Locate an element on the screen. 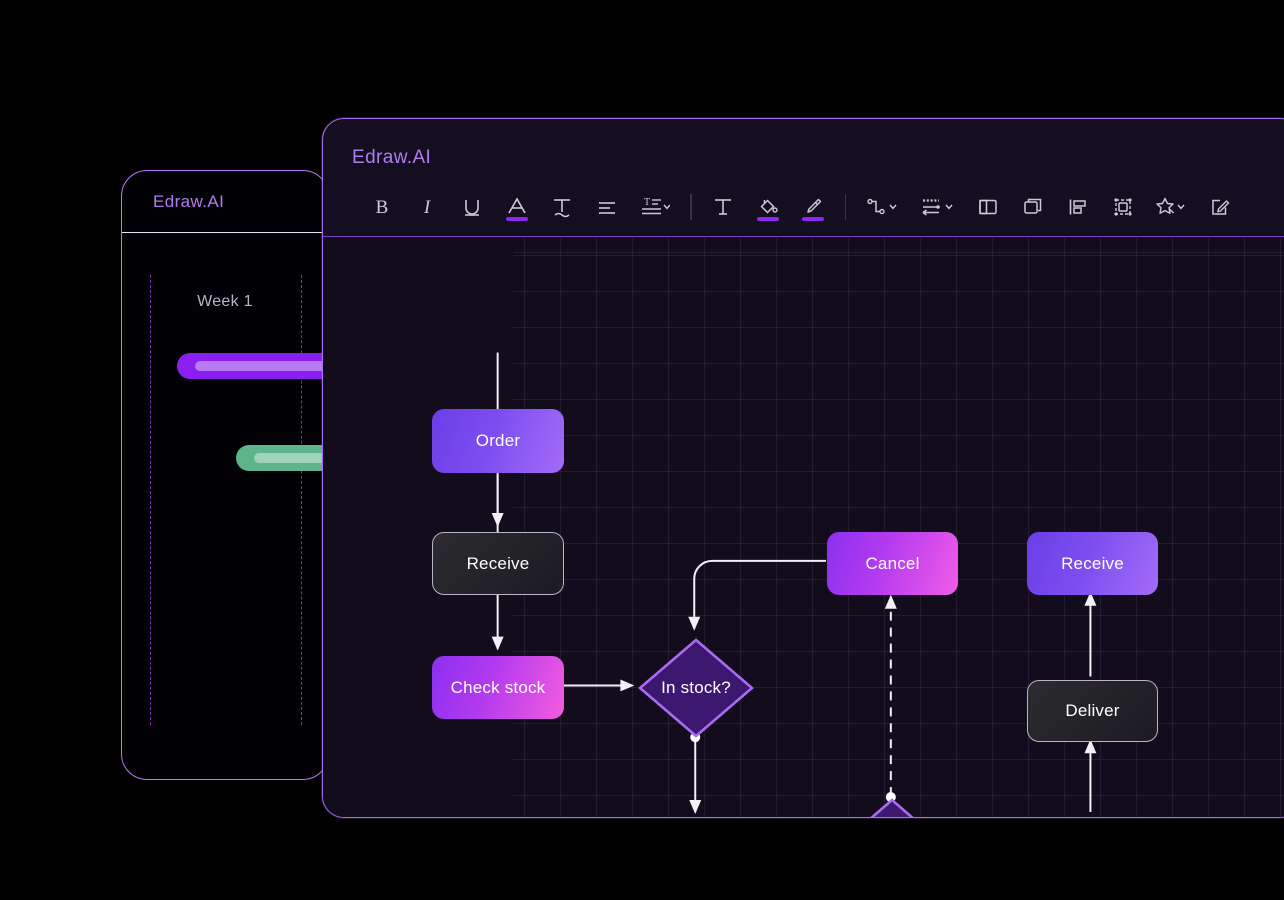 The width and height of the screenshot is (1284, 900). line-style-button is located at coordinates (937, 207).